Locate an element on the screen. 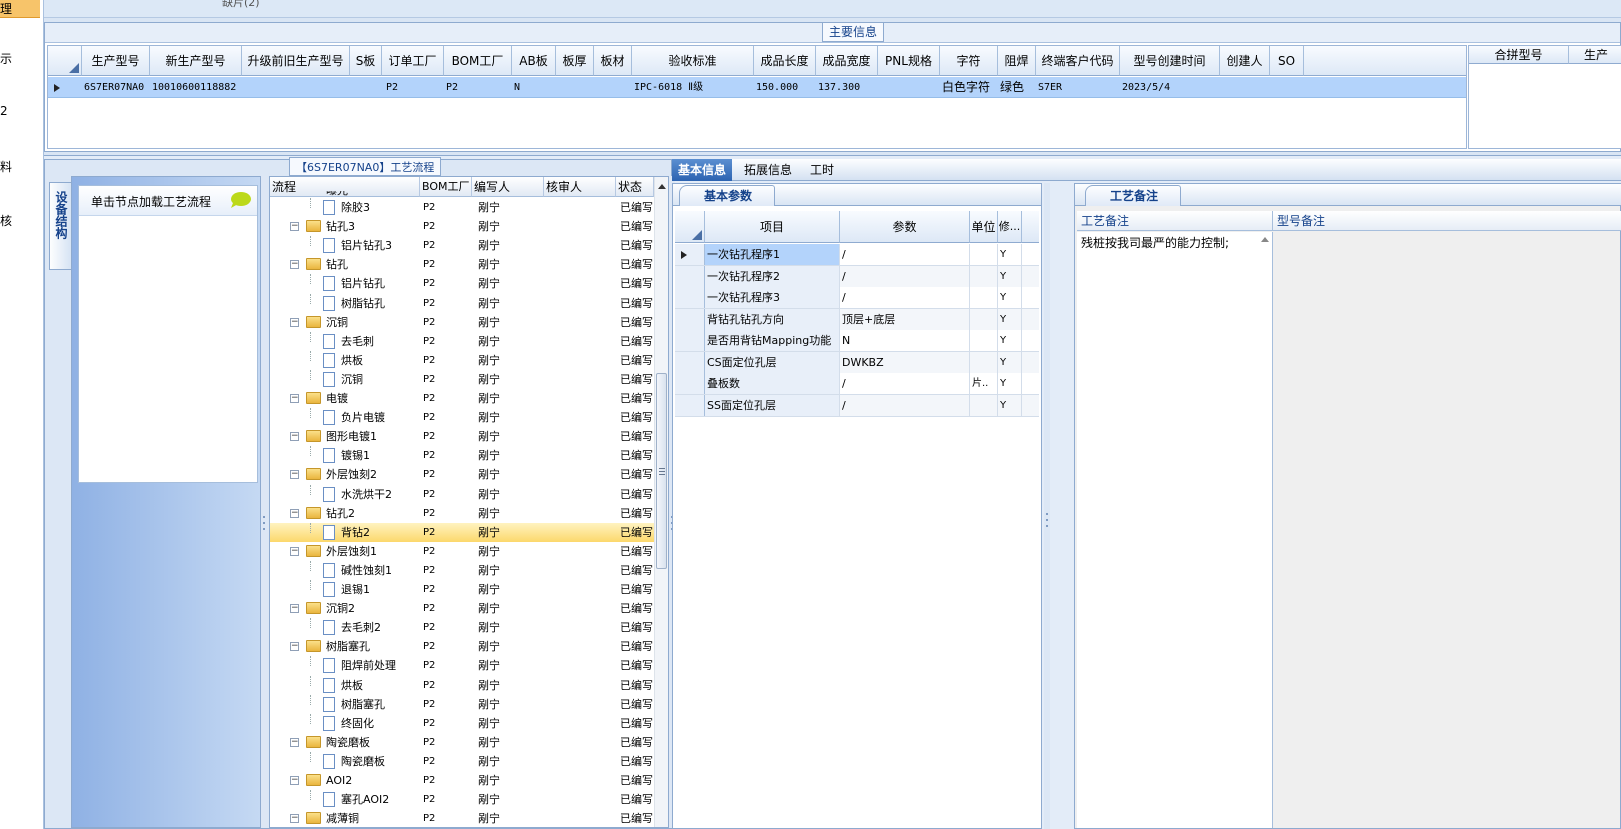 This screenshot has height=829, width=1621. cell-material is located at coordinates (613, 87).